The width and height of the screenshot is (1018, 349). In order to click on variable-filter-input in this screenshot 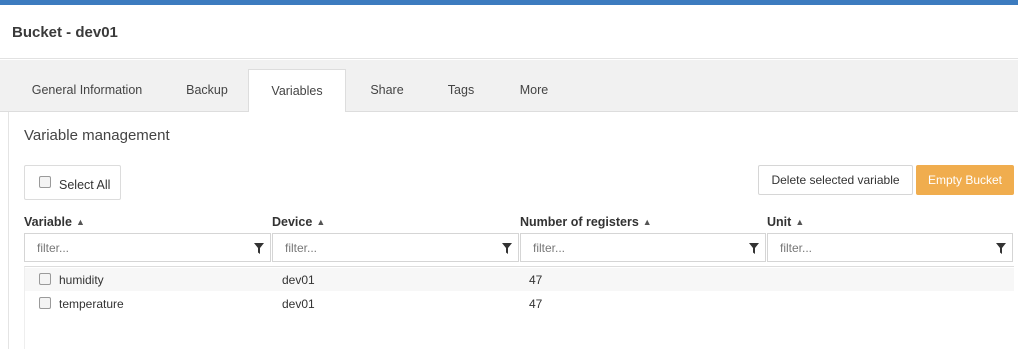, I will do `click(147, 247)`.